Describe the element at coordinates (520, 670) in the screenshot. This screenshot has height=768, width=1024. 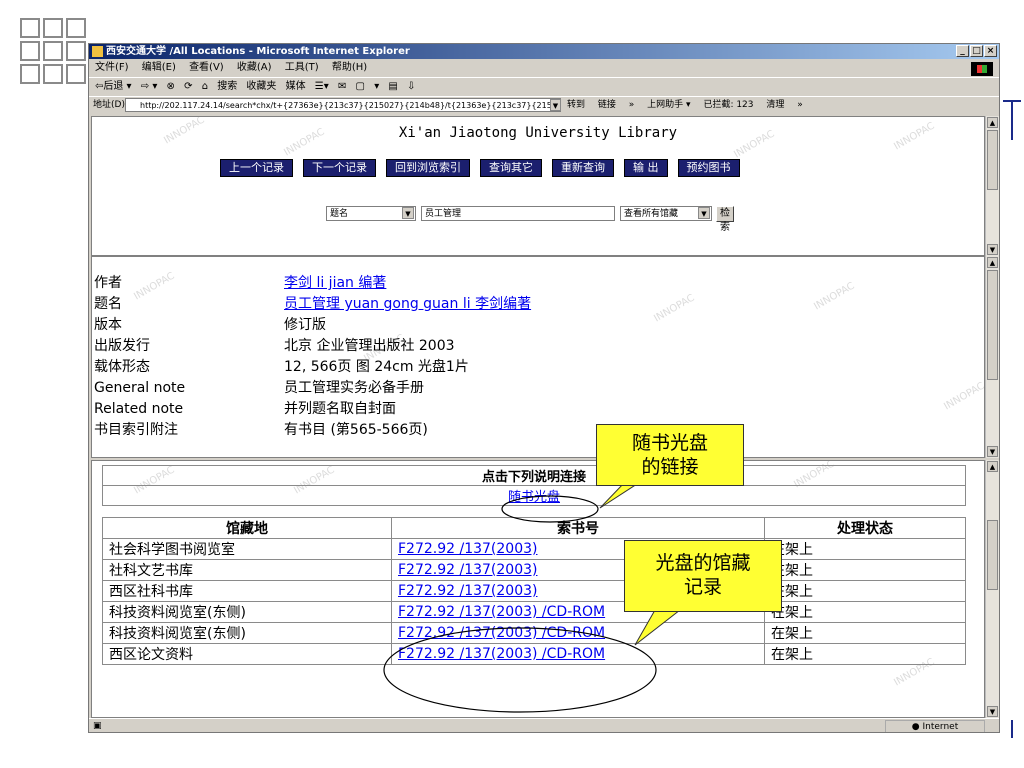
I see `disc-record-ellipse` at that location.